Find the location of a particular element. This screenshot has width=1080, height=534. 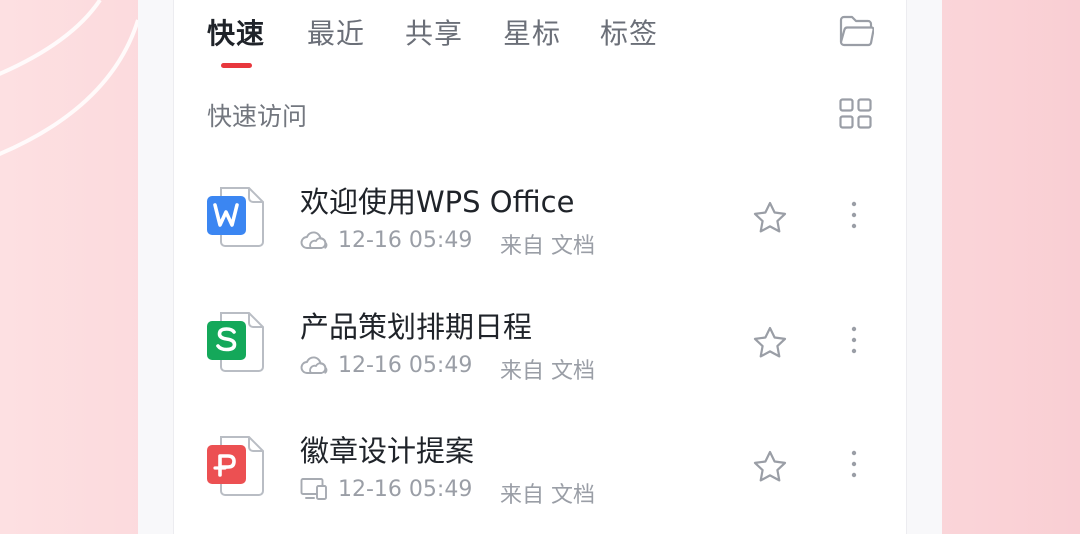

device-icon is located at coordinates (313, 489).